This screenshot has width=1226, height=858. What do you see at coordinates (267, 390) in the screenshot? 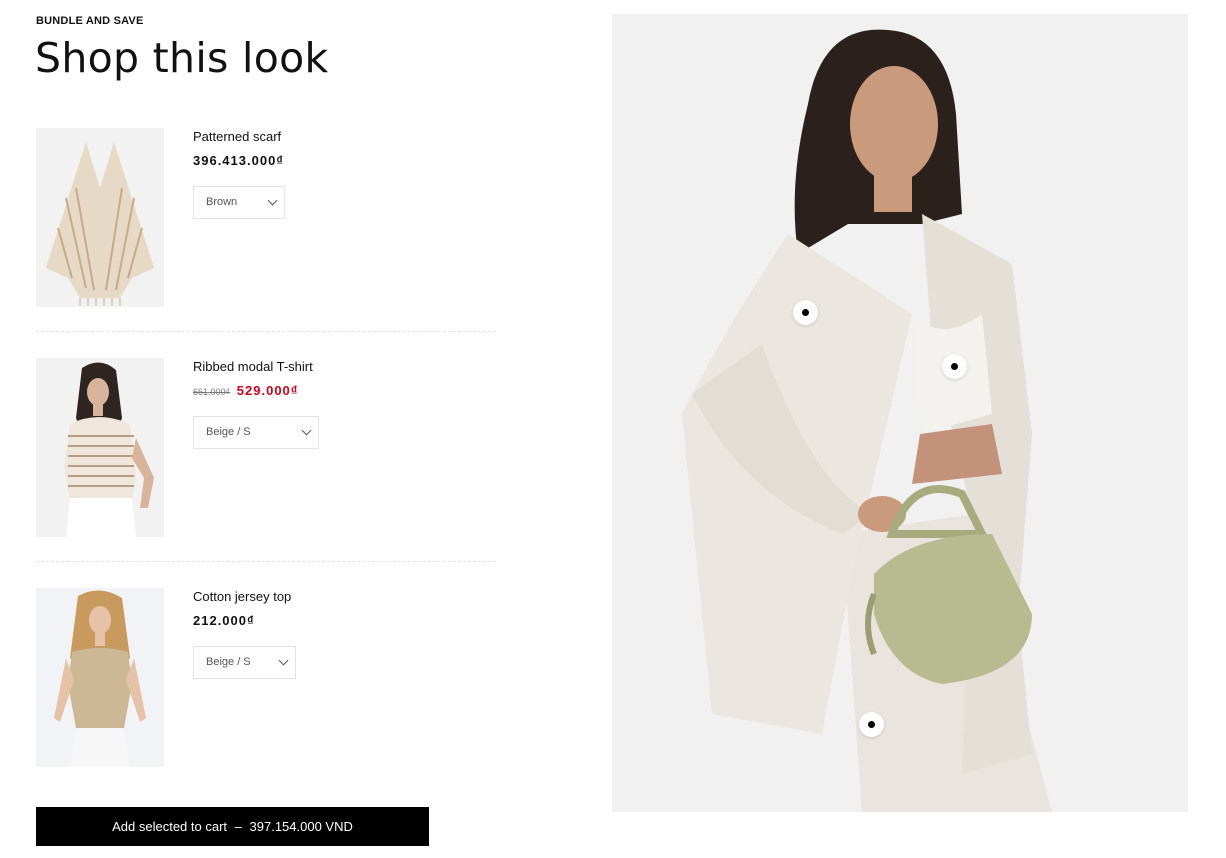
I see `sale-price: 529.000₫` at bounding box center [267, 390].